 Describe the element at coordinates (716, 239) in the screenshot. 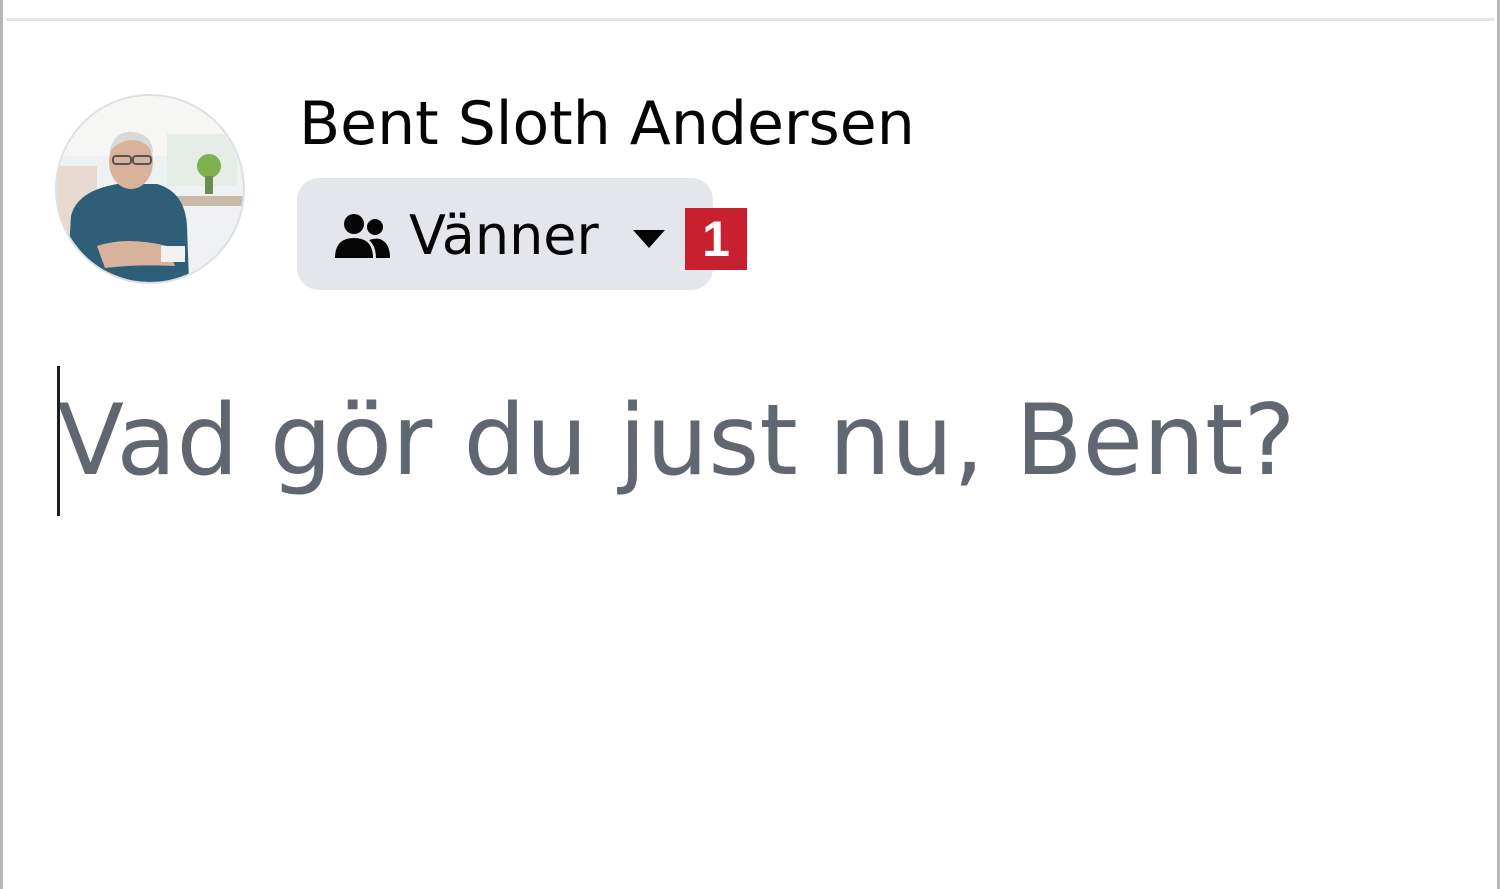

I see `step-number-badge: 1` at that location.